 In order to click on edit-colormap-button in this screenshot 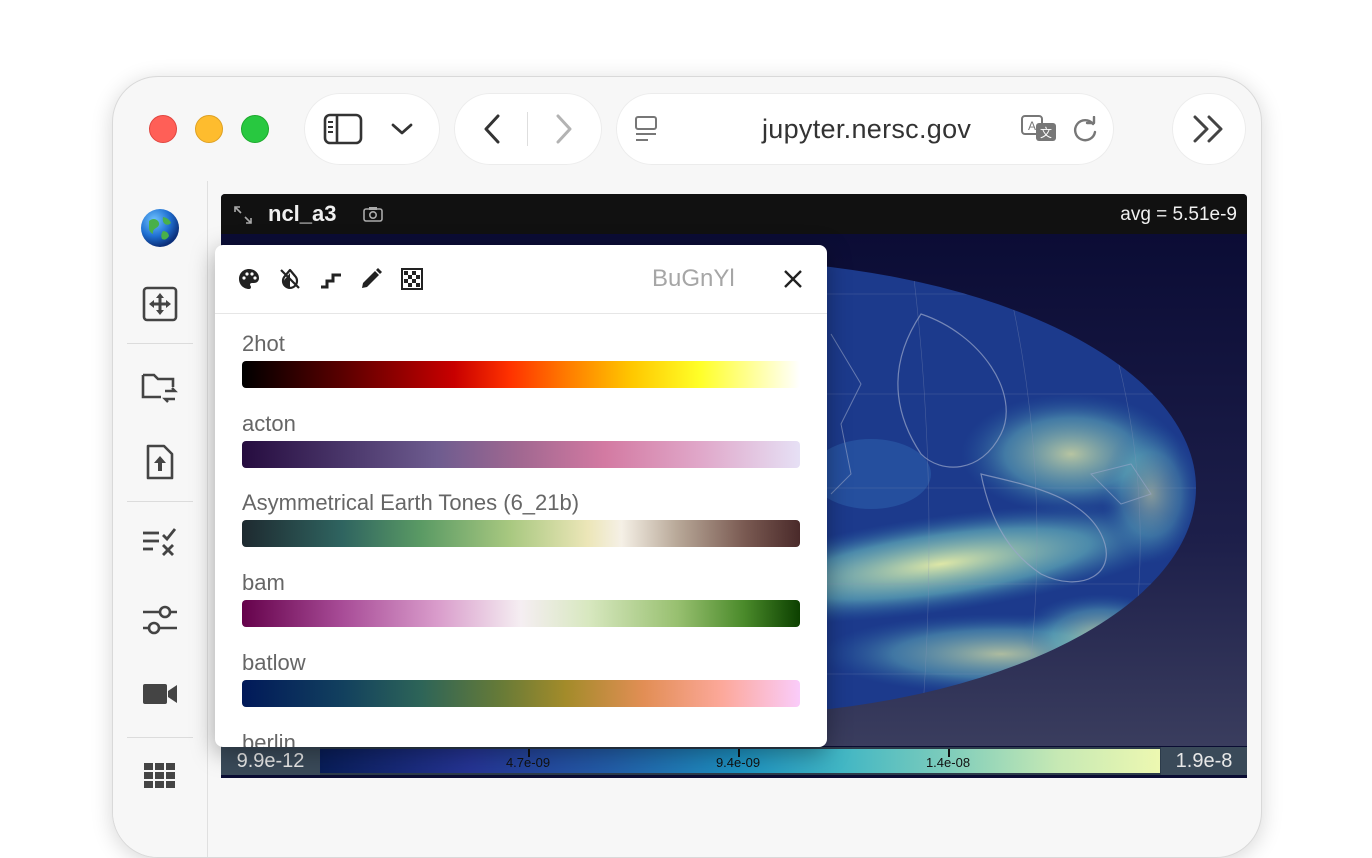, I will do `click(371, 279)`.